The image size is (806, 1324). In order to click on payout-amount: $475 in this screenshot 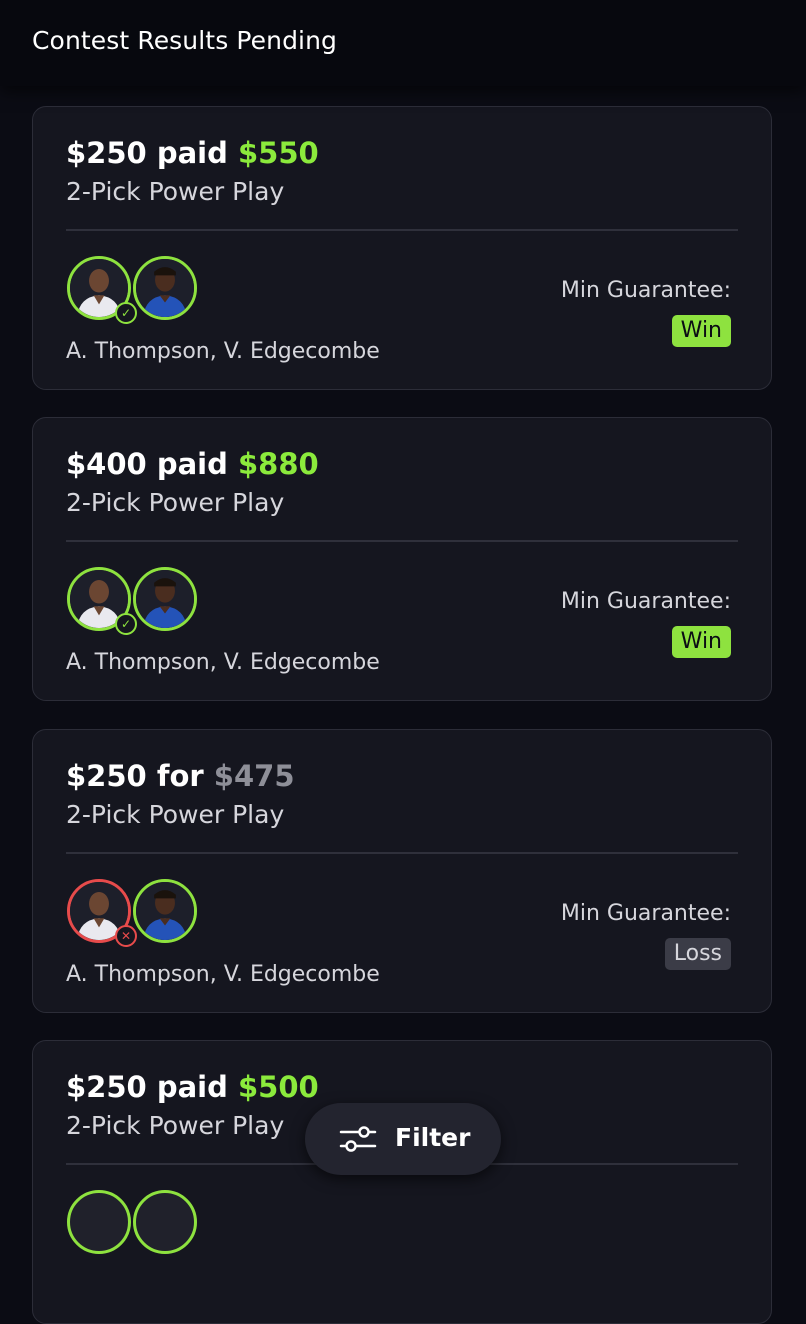, I will do `click(254, 776)`.